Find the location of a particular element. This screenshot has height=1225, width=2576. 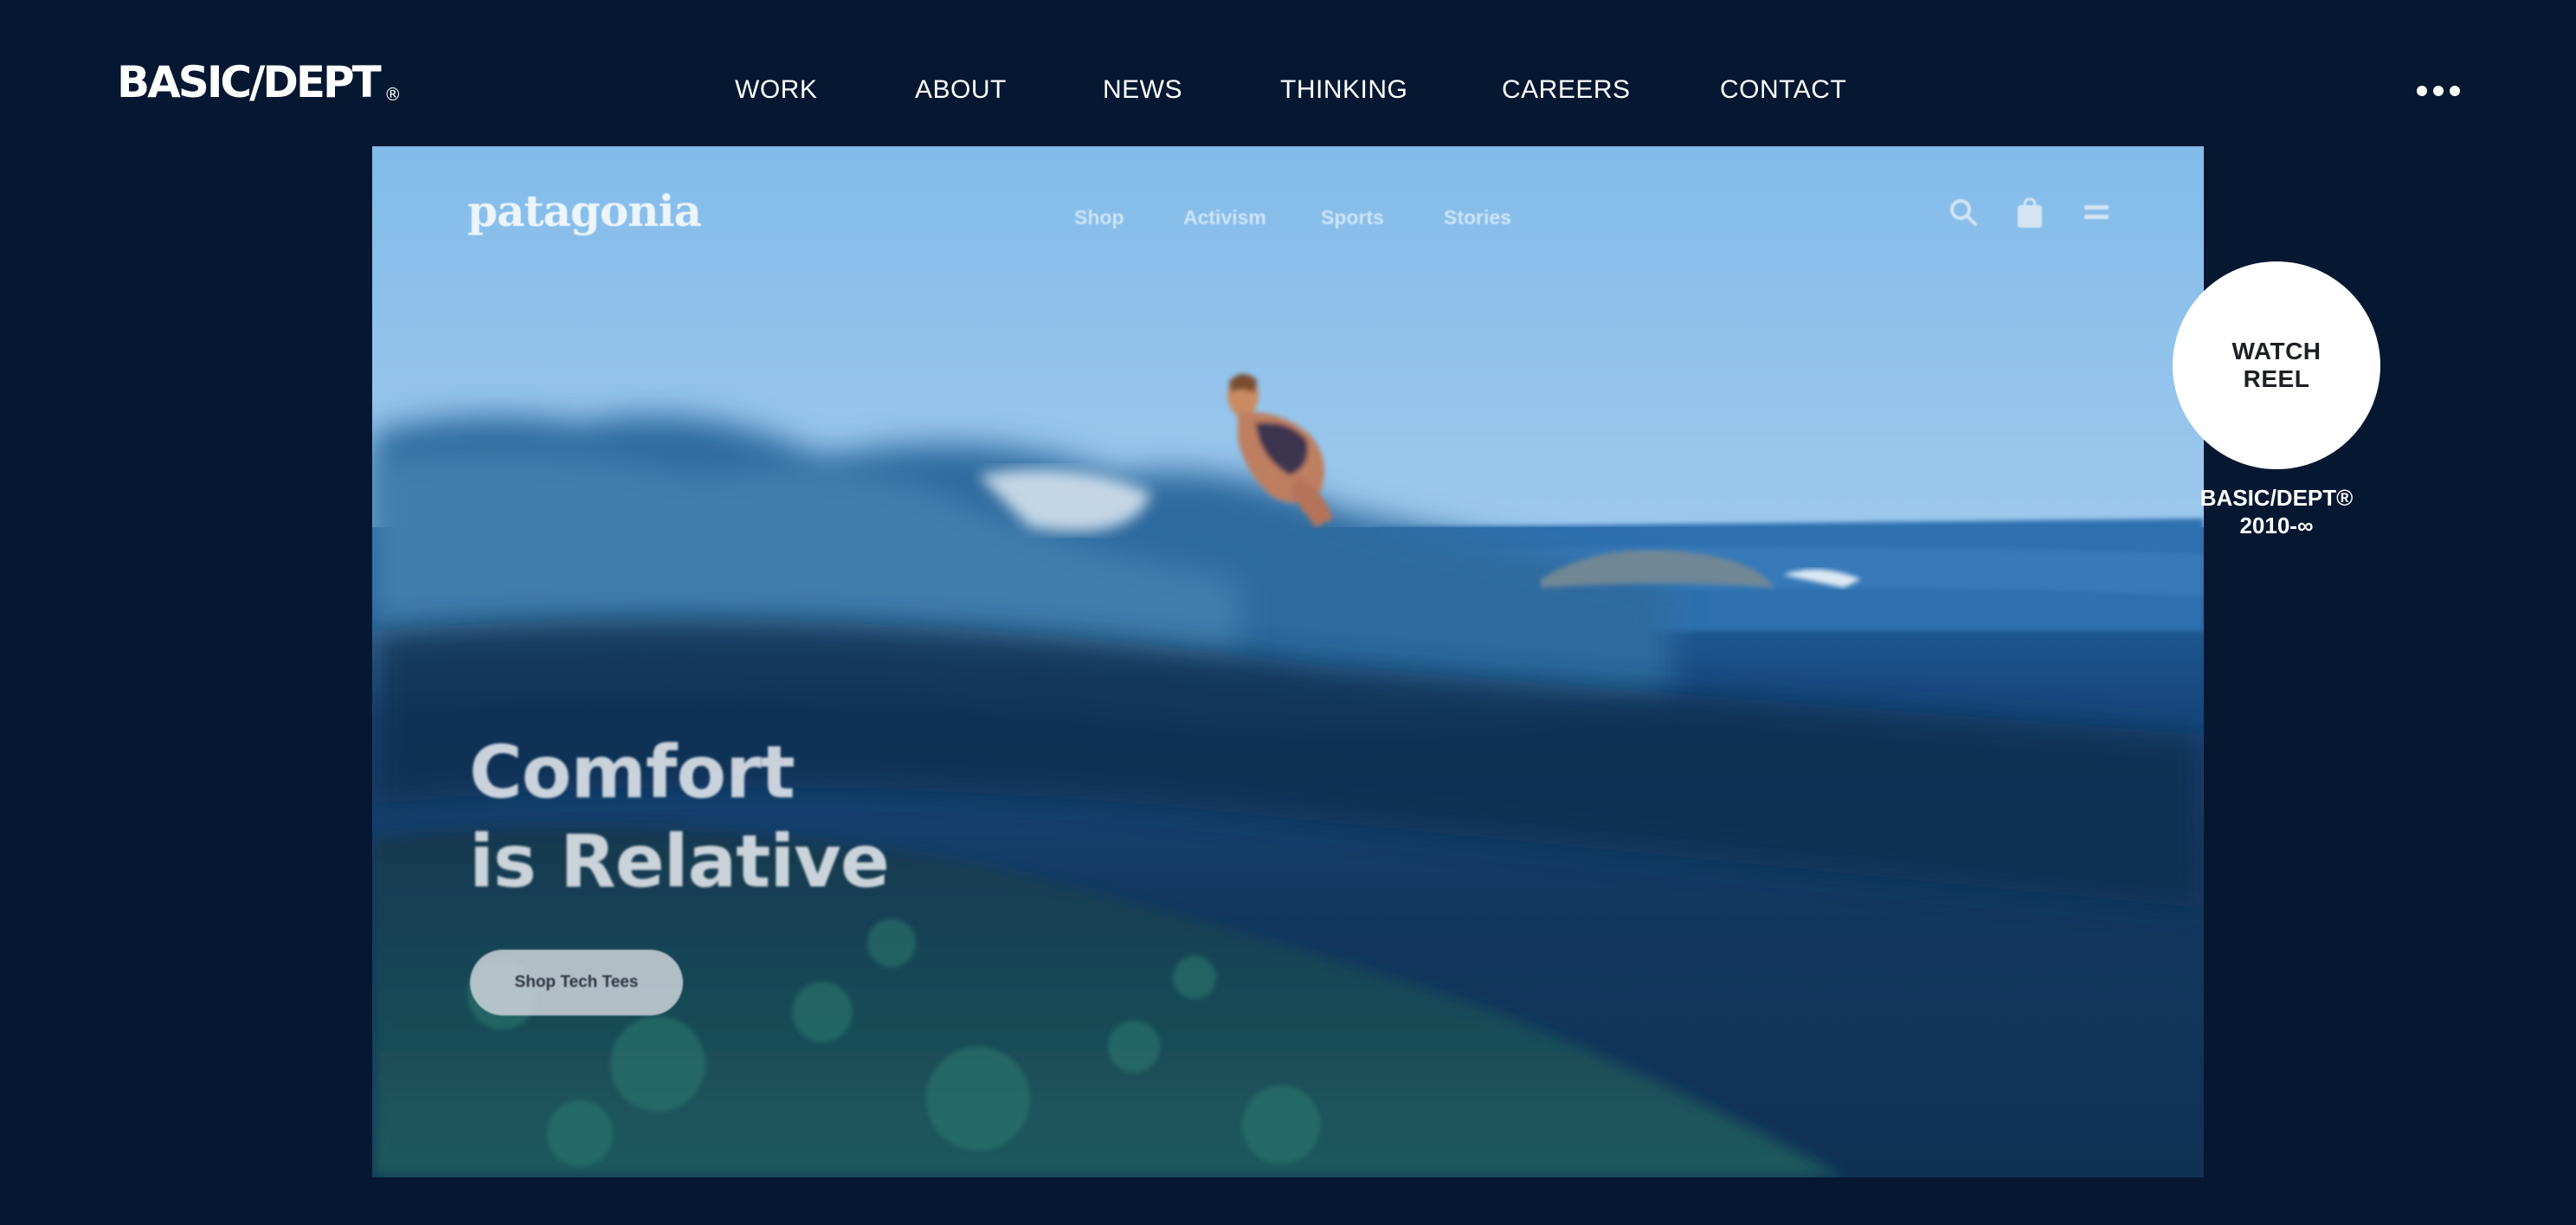

patagonia-nav-stories: Stories is located at coordinates (1477, 217).